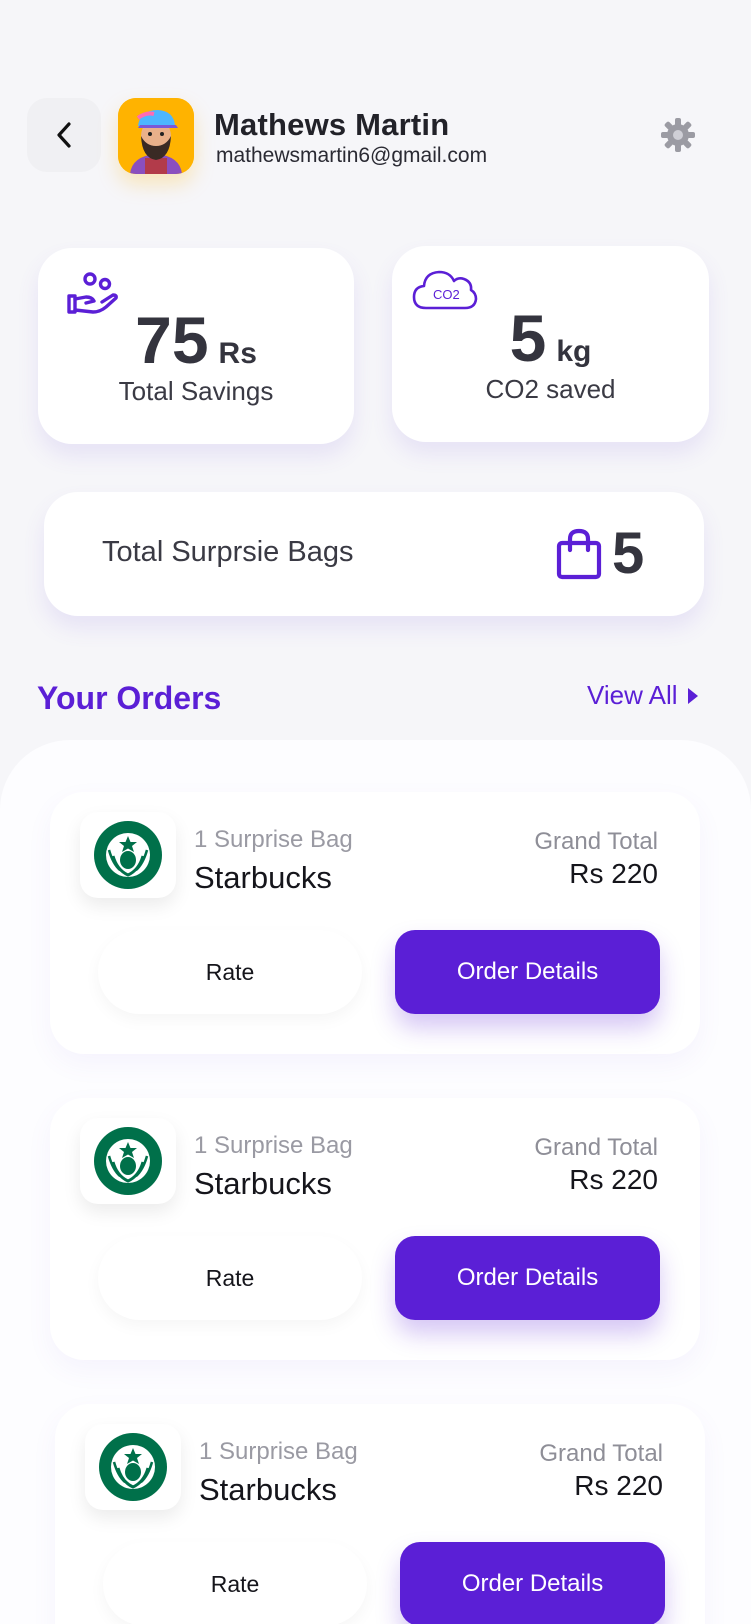 Image resolution: width=751 pixels, height=1624 pixels. I want to click on gear-icon, so click(678, 135).